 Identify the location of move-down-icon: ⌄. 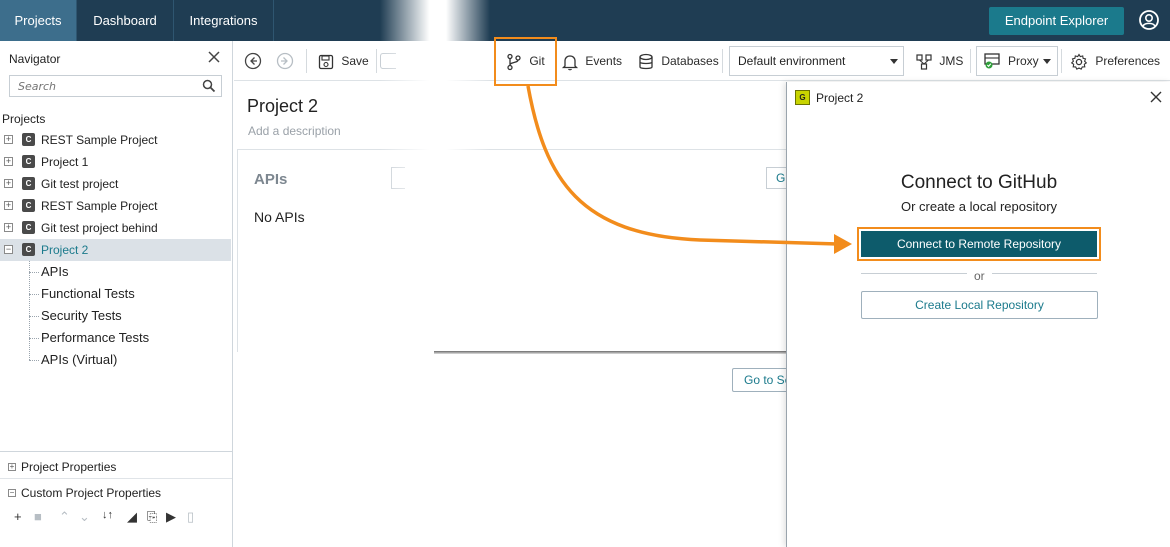
(84, 517).